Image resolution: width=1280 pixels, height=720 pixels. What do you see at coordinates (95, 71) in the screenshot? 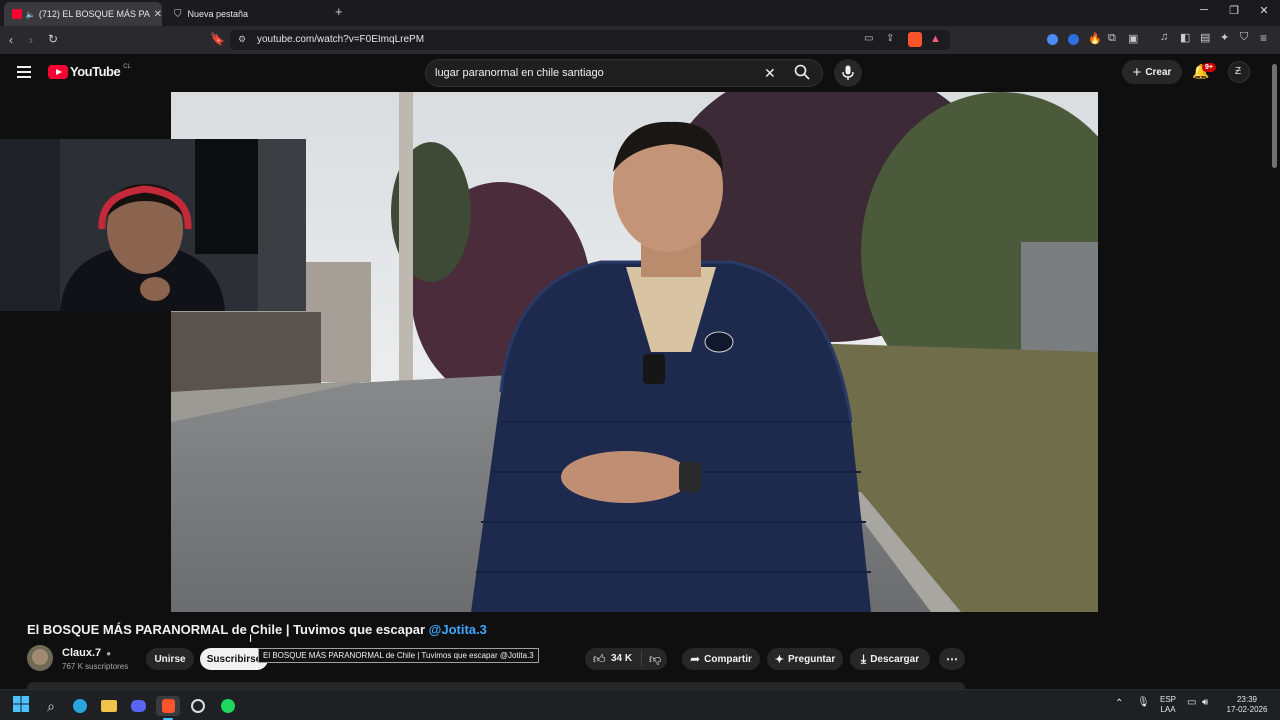
I see `youtube-wordmark: YouTube` at bounding box center [95, 71].